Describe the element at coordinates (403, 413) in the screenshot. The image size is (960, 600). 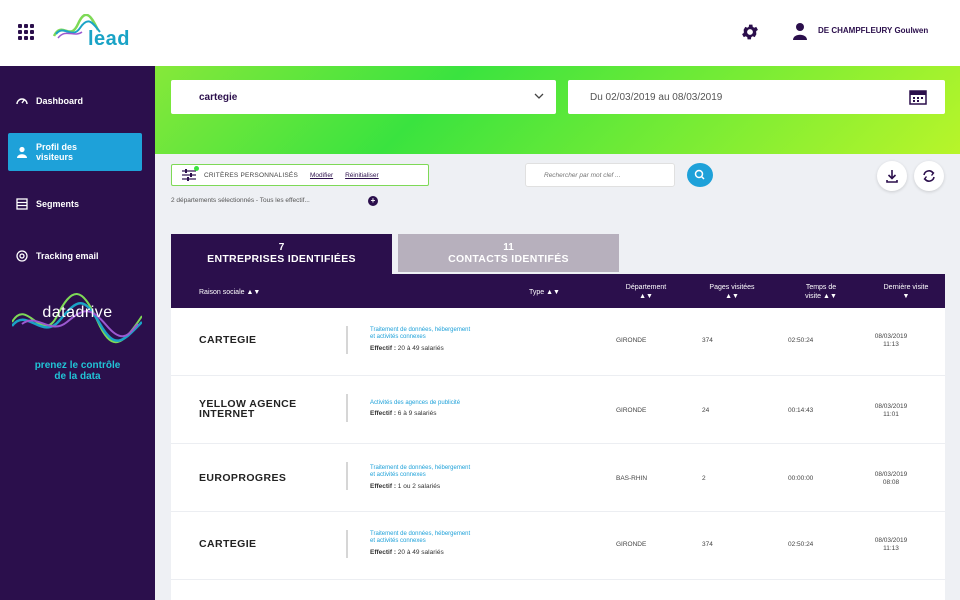
I see `company-effectif: Effectif : 6 à 9 salariés` at that location.